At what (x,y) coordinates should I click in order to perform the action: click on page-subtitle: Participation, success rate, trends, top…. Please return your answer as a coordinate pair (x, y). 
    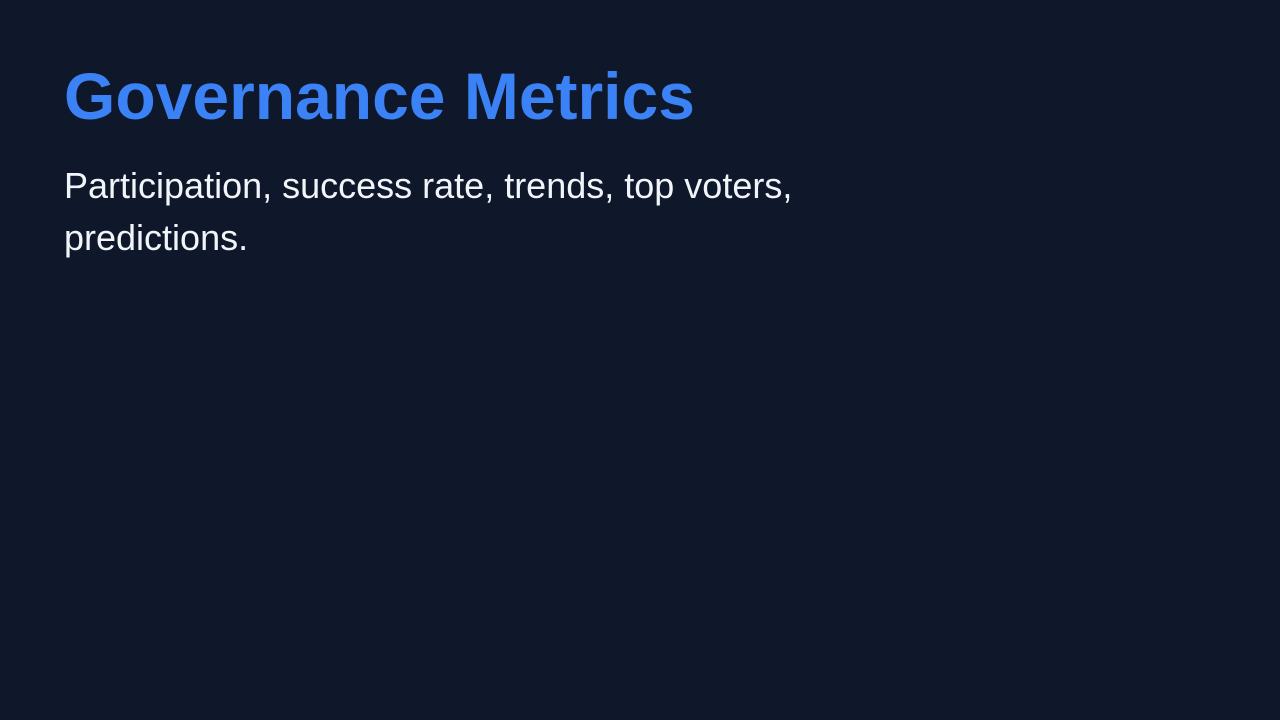
    Looking at the image, I should click on (428, 211).